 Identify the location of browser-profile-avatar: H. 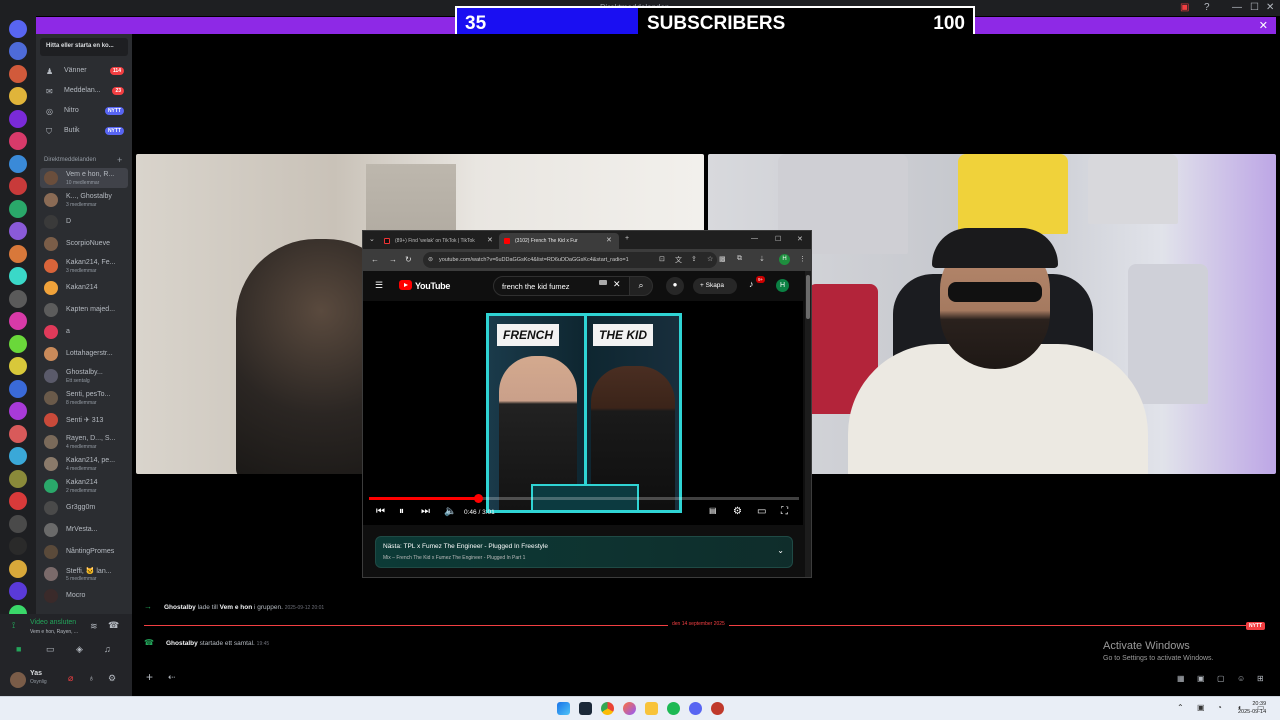
(784, 259).